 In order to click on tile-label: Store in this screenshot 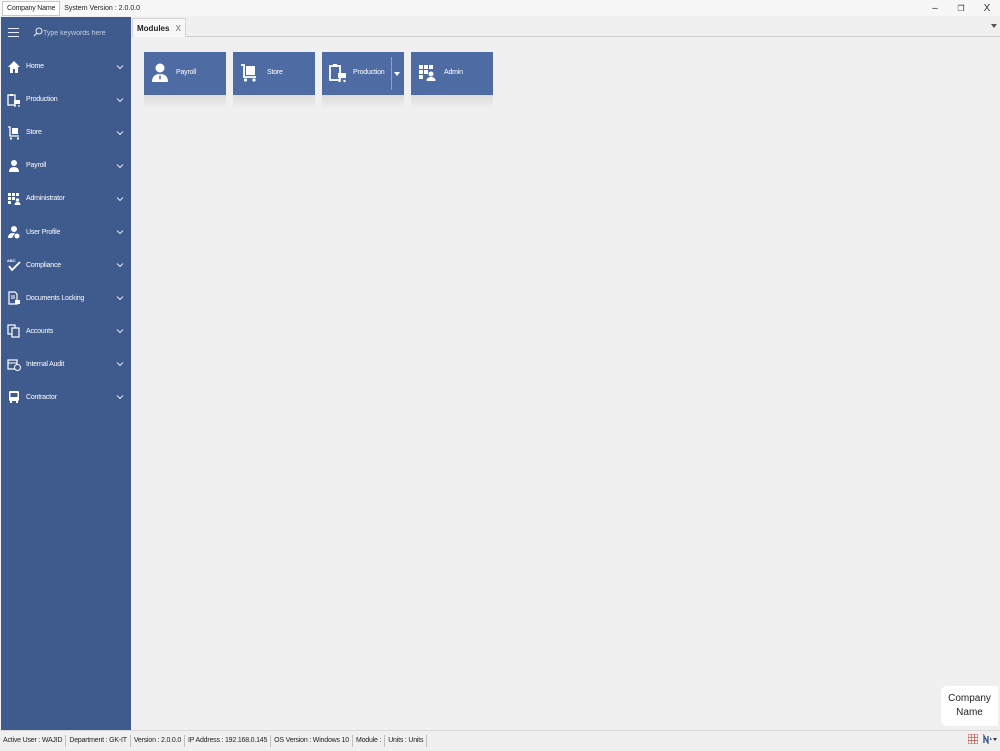, I will do `click(275, 72)`.